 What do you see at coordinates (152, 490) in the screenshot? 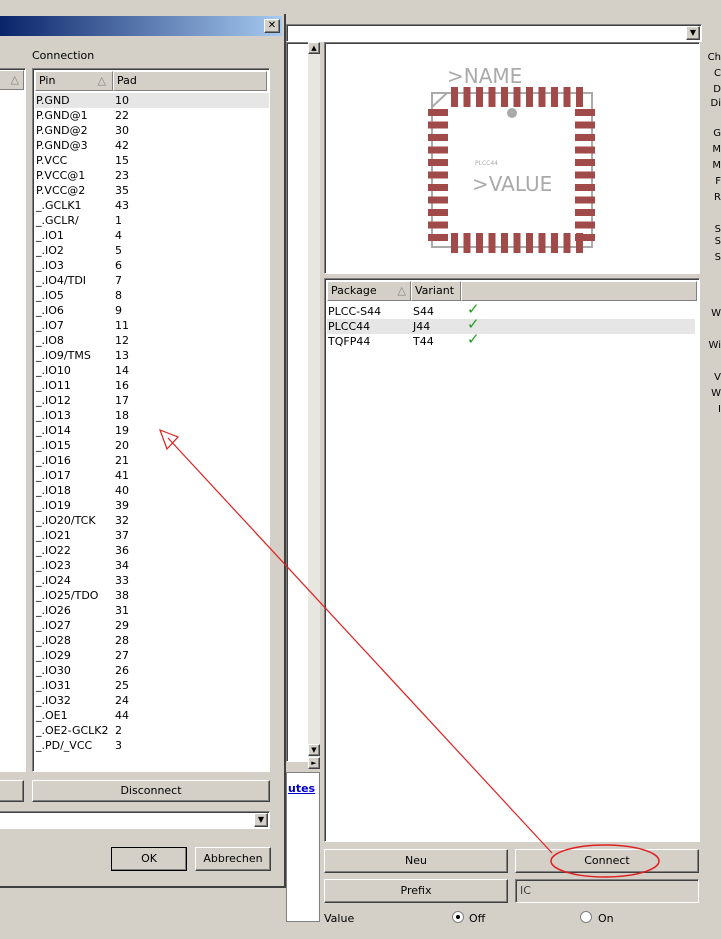
I see `pin-row: _.IO18 40` at bounding box center [152, 490].